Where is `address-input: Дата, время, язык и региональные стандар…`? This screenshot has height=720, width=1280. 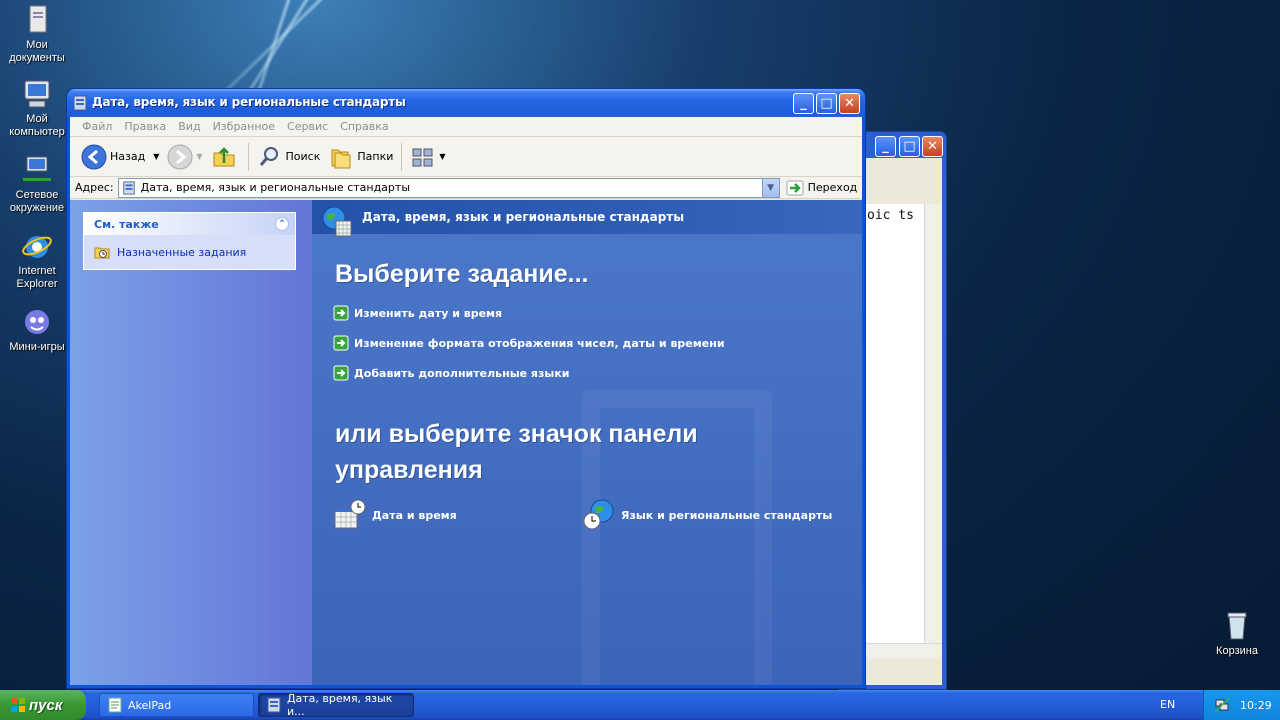 address-input: Дата, время, язык и региональные стандар… is located at coordinates (448, 187).